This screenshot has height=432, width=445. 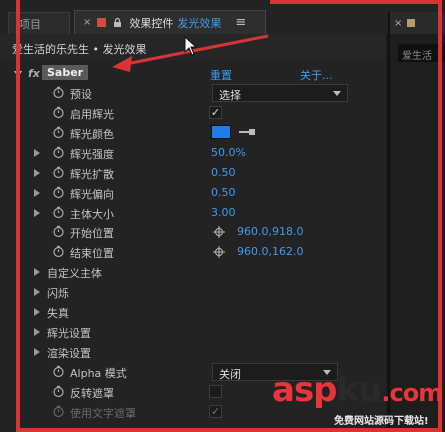 I want to click on prop-label: 预设, so click(x=81, y=94).